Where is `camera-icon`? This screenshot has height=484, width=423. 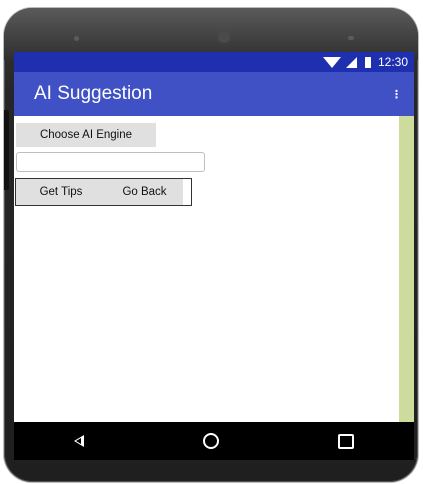 camera-icon is located at coordinates (224, 37).